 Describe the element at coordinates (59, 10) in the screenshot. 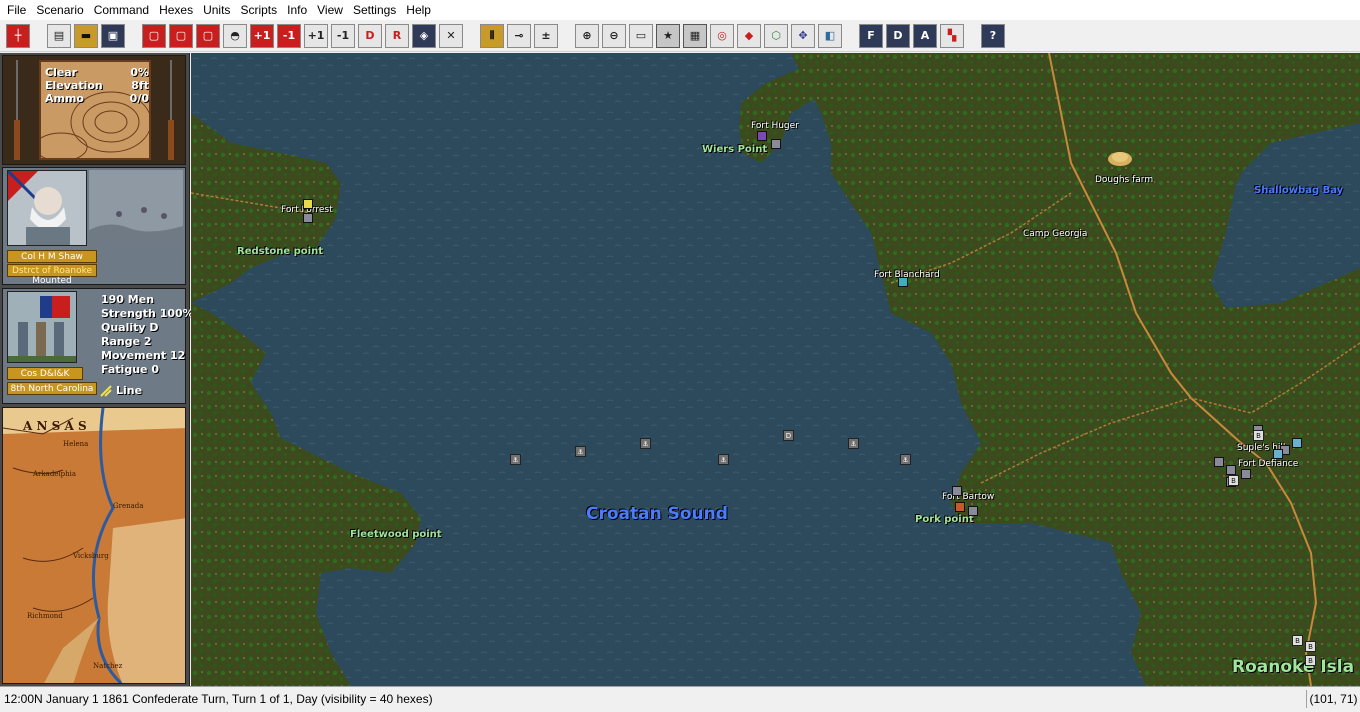

I see `menu-scenario: Scenario` at that location.